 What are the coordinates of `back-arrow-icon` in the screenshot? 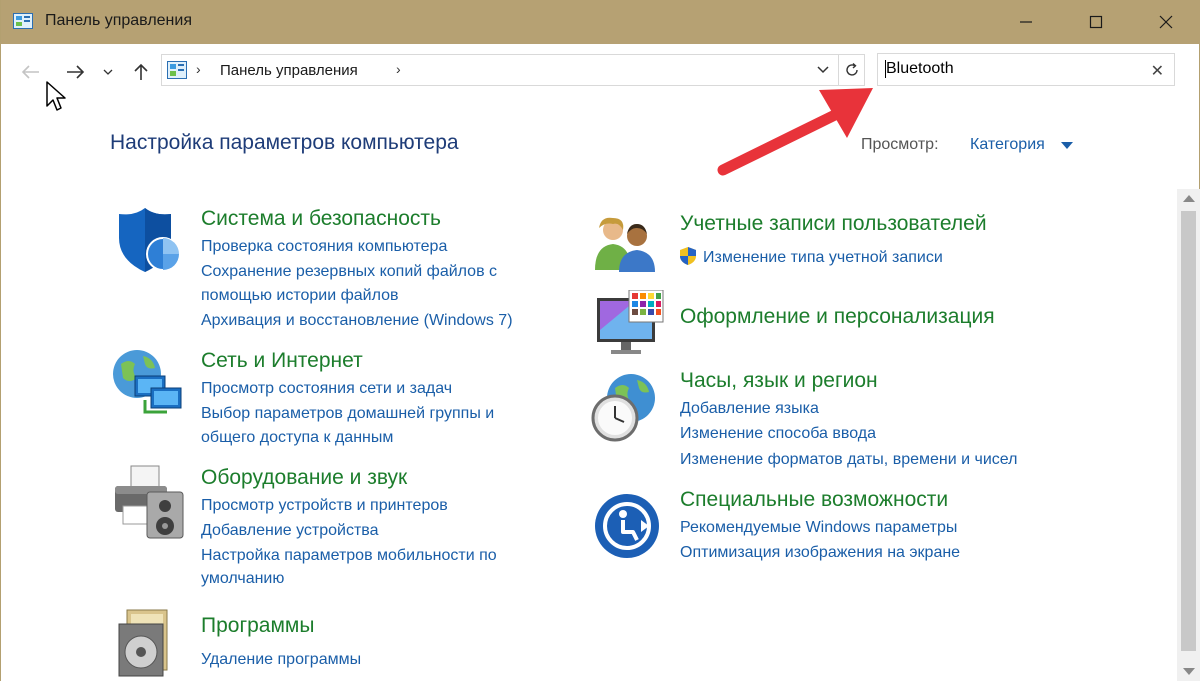 It's located at (30, 72).